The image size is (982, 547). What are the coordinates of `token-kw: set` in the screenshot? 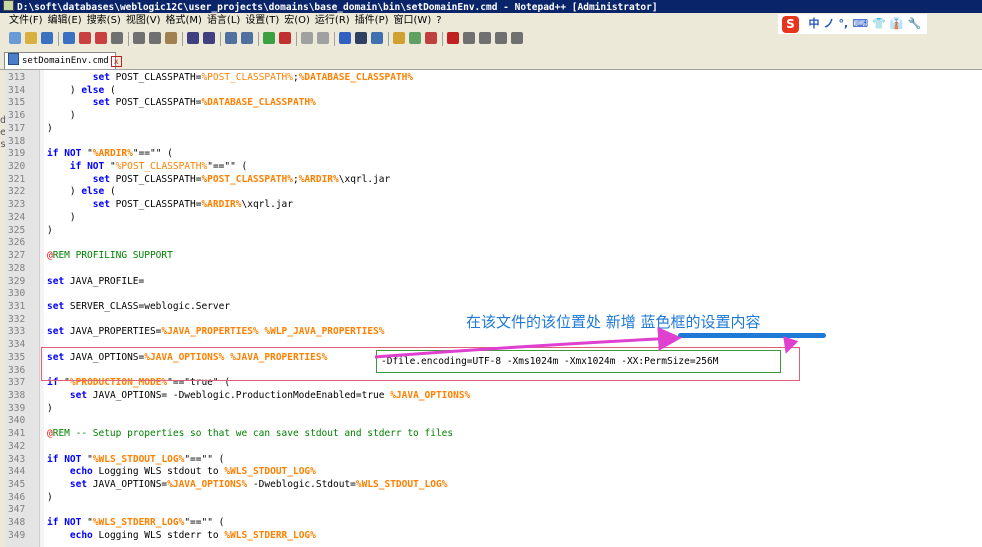 It's located at (101, 77).